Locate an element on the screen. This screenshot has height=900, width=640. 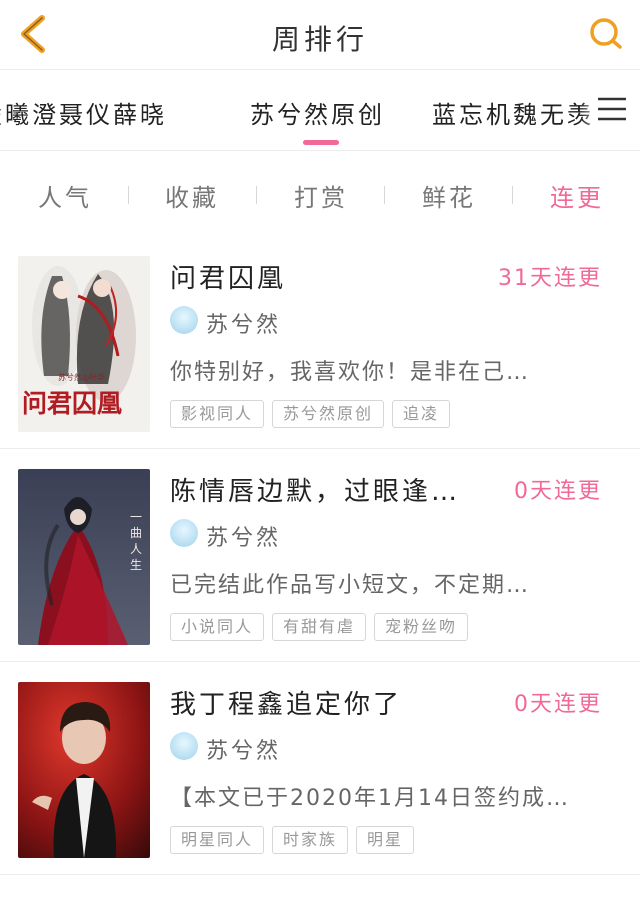
tag: 时家族 is located at coordinates (310, 840).